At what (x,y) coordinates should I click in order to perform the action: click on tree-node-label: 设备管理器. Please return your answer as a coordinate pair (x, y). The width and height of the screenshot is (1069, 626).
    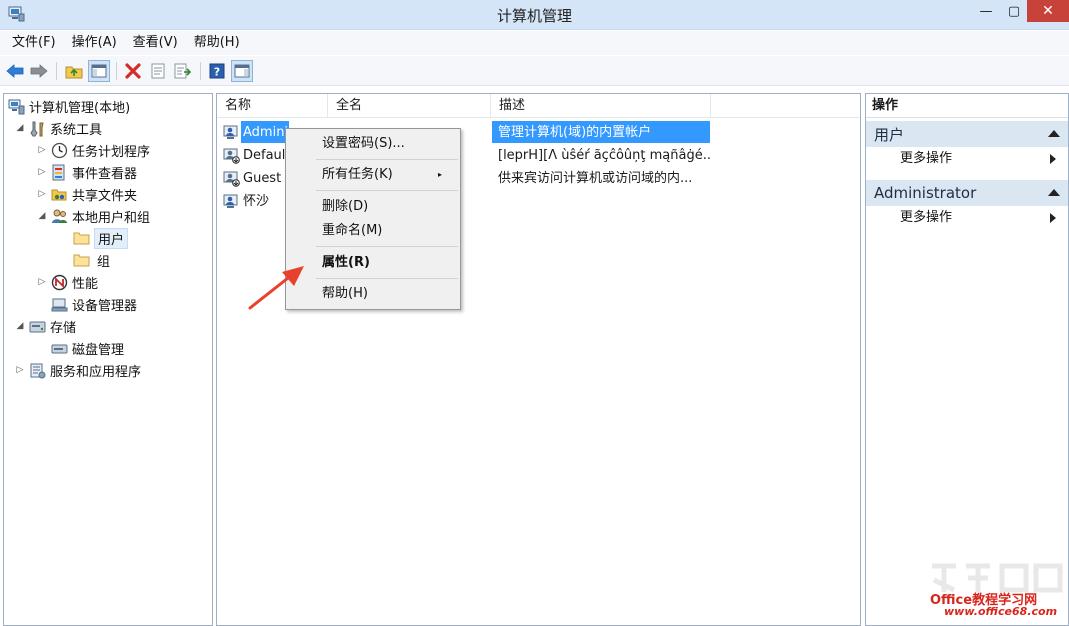
    Looking at the image, I should click on (105, 306).